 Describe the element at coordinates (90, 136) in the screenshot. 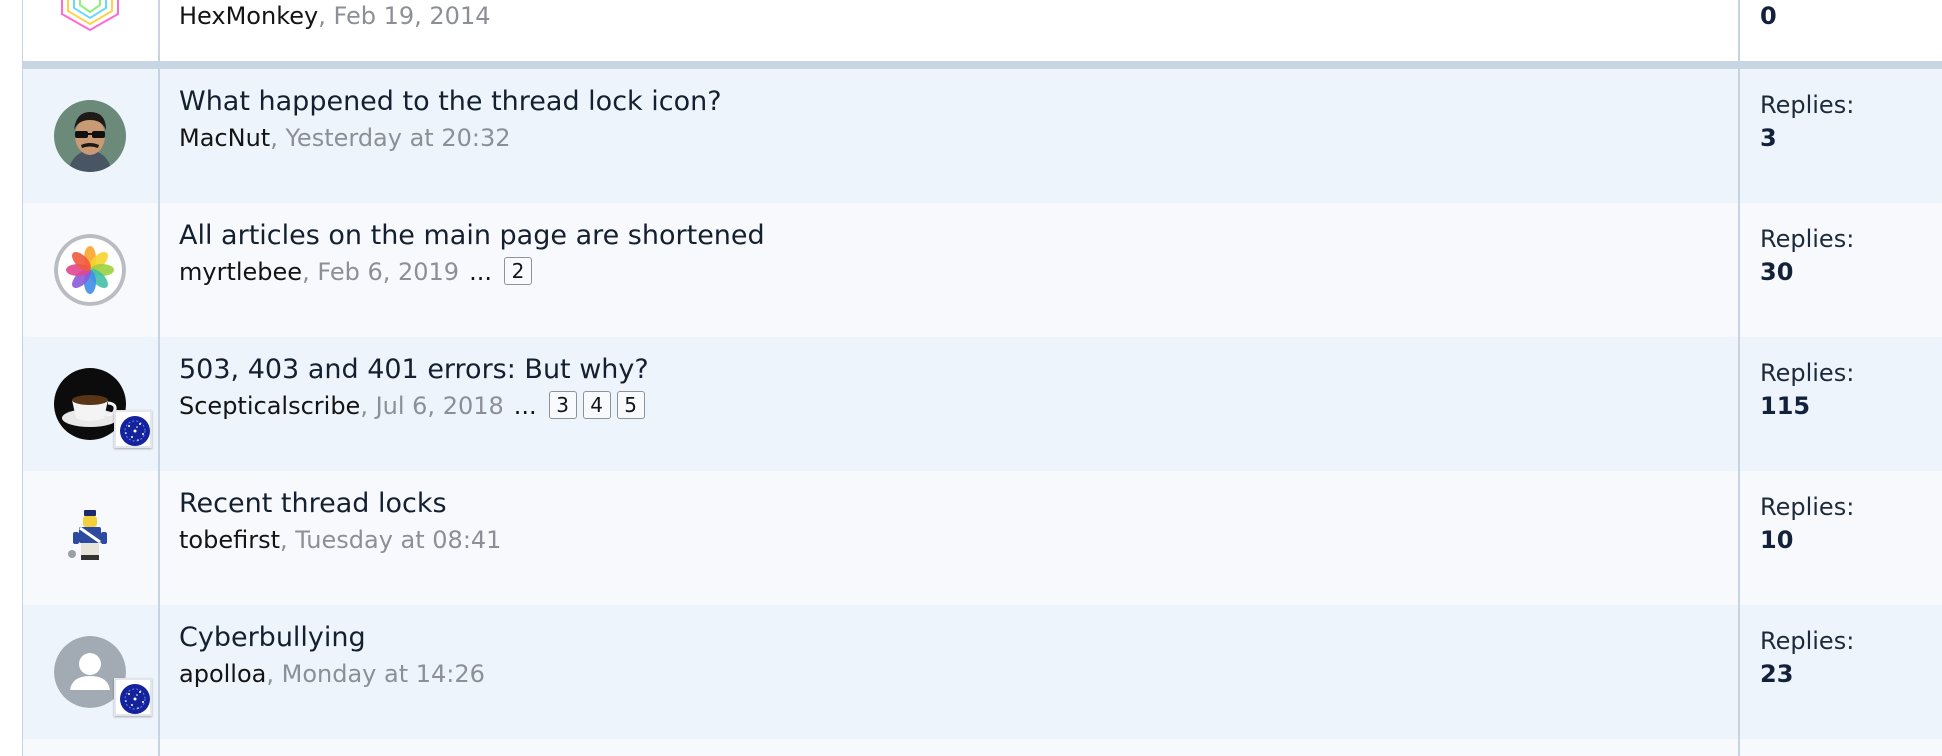

I see `man-sunglasses-avatar-icon` at that location.